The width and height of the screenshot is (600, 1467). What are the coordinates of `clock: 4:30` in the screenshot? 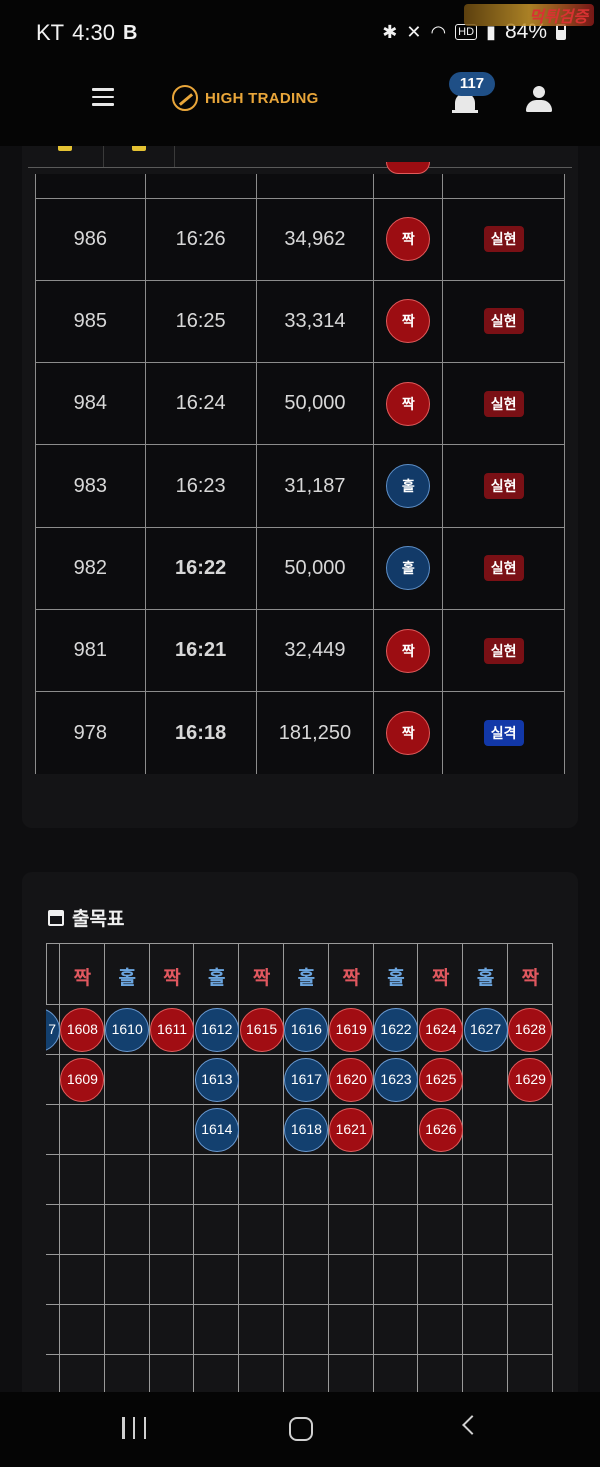 It's located at (93, 32).